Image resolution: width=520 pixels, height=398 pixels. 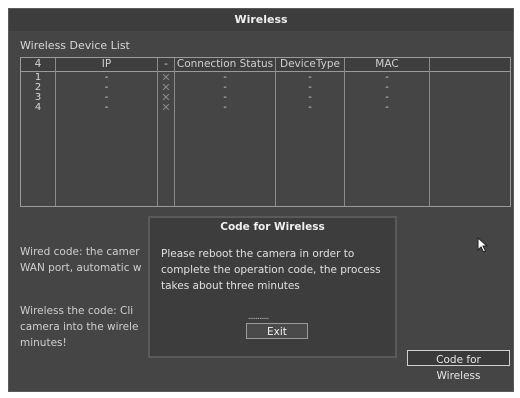 I want to click on column-header-mac: MAC, so click(x=387, y=64).